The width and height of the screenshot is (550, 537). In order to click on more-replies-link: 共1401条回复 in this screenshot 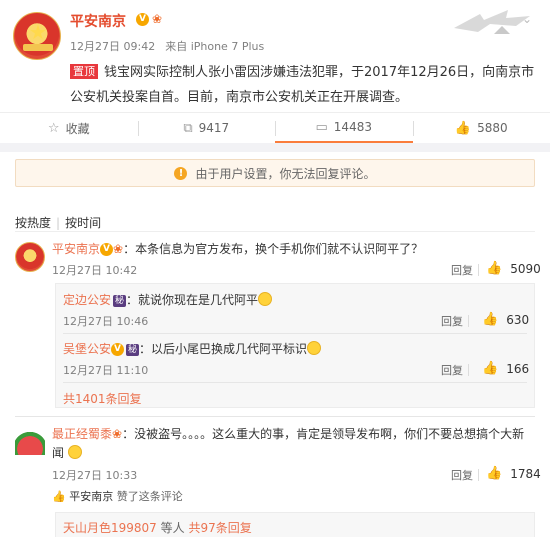, I will do `click(102, 398)`.